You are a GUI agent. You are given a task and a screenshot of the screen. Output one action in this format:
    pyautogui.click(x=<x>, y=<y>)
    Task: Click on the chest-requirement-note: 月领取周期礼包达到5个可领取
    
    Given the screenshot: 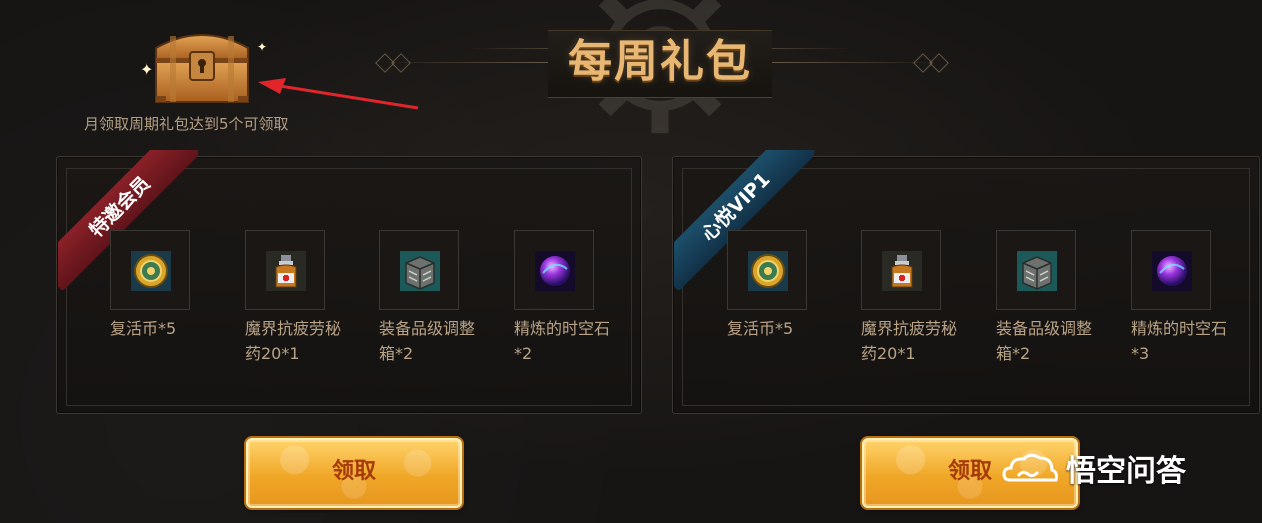 What is the action you would take?
    pyautogui.click(x=186, y=124)
    